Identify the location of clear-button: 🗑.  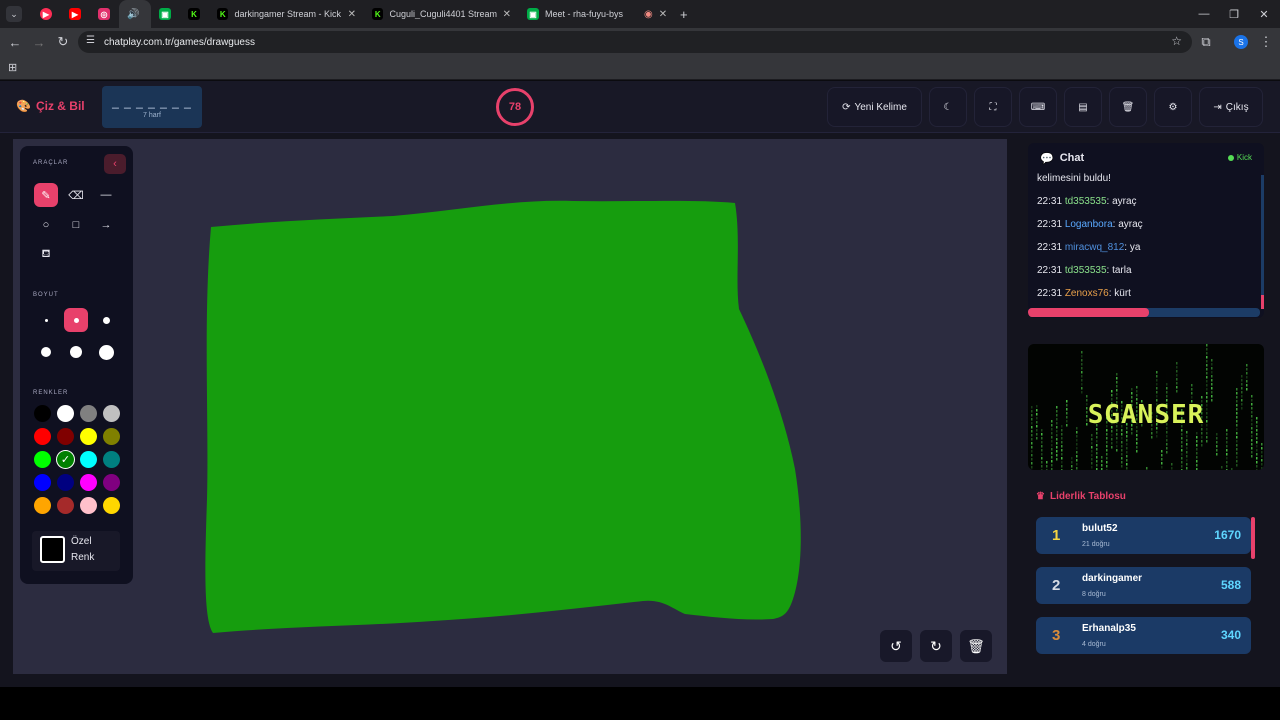
(1128, 107).